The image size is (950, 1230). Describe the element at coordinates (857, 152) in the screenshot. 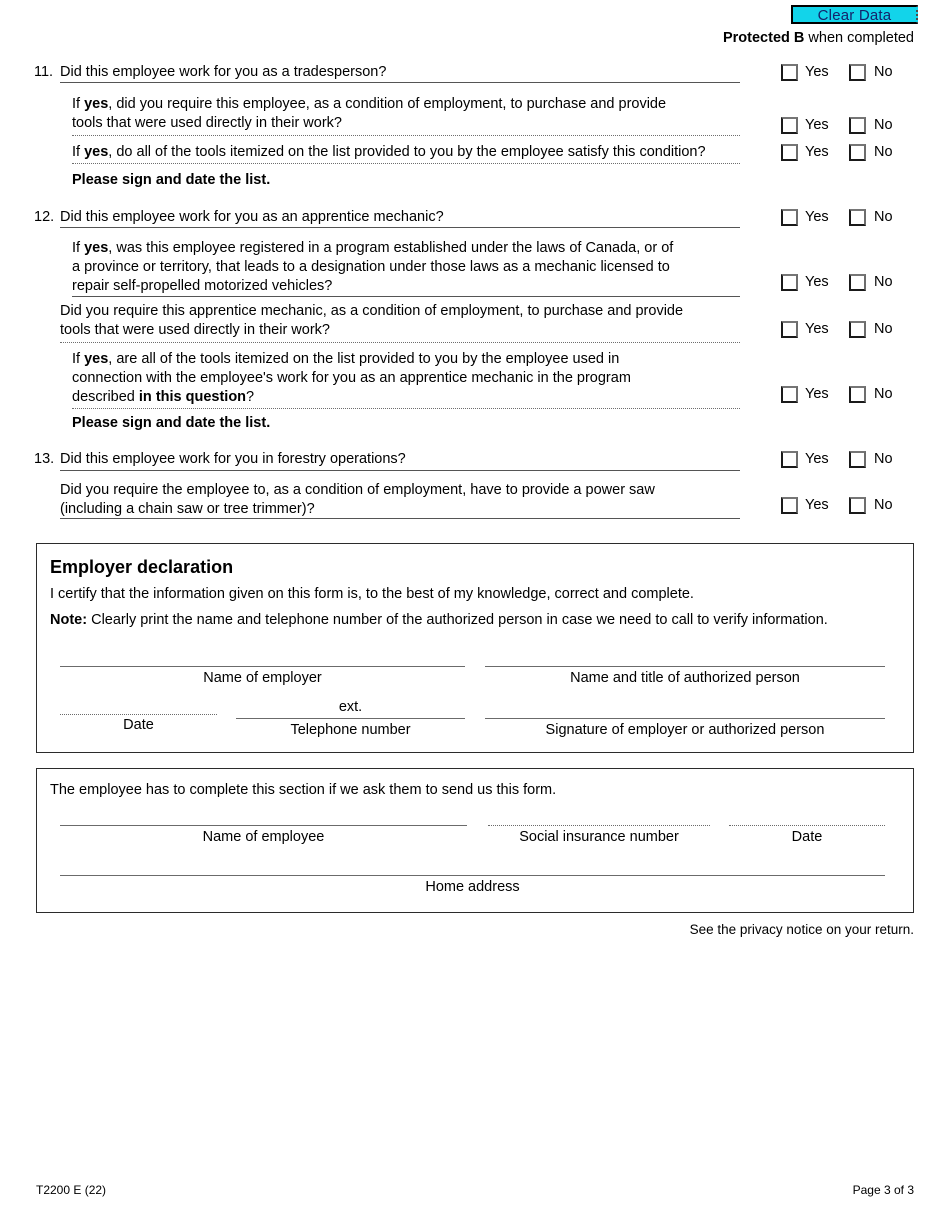

I see `question-11b-no-checkbox` at that location.